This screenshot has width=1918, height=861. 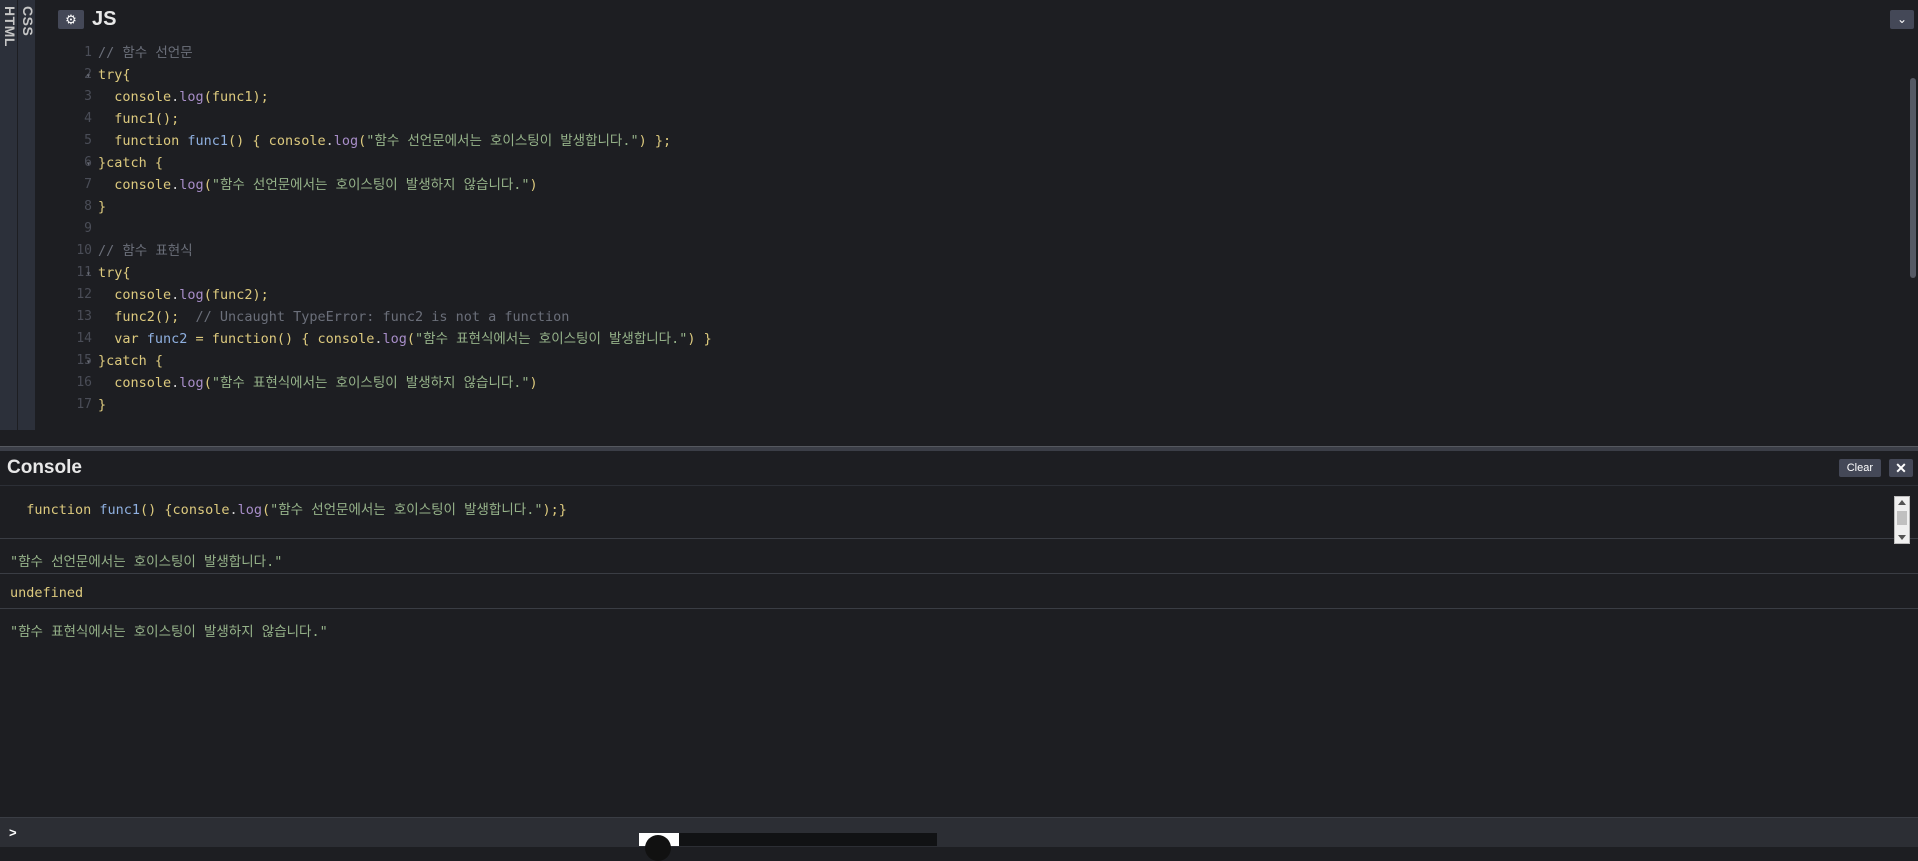 I want to click on scroll-up-icon, so click(x=1902, y=502).